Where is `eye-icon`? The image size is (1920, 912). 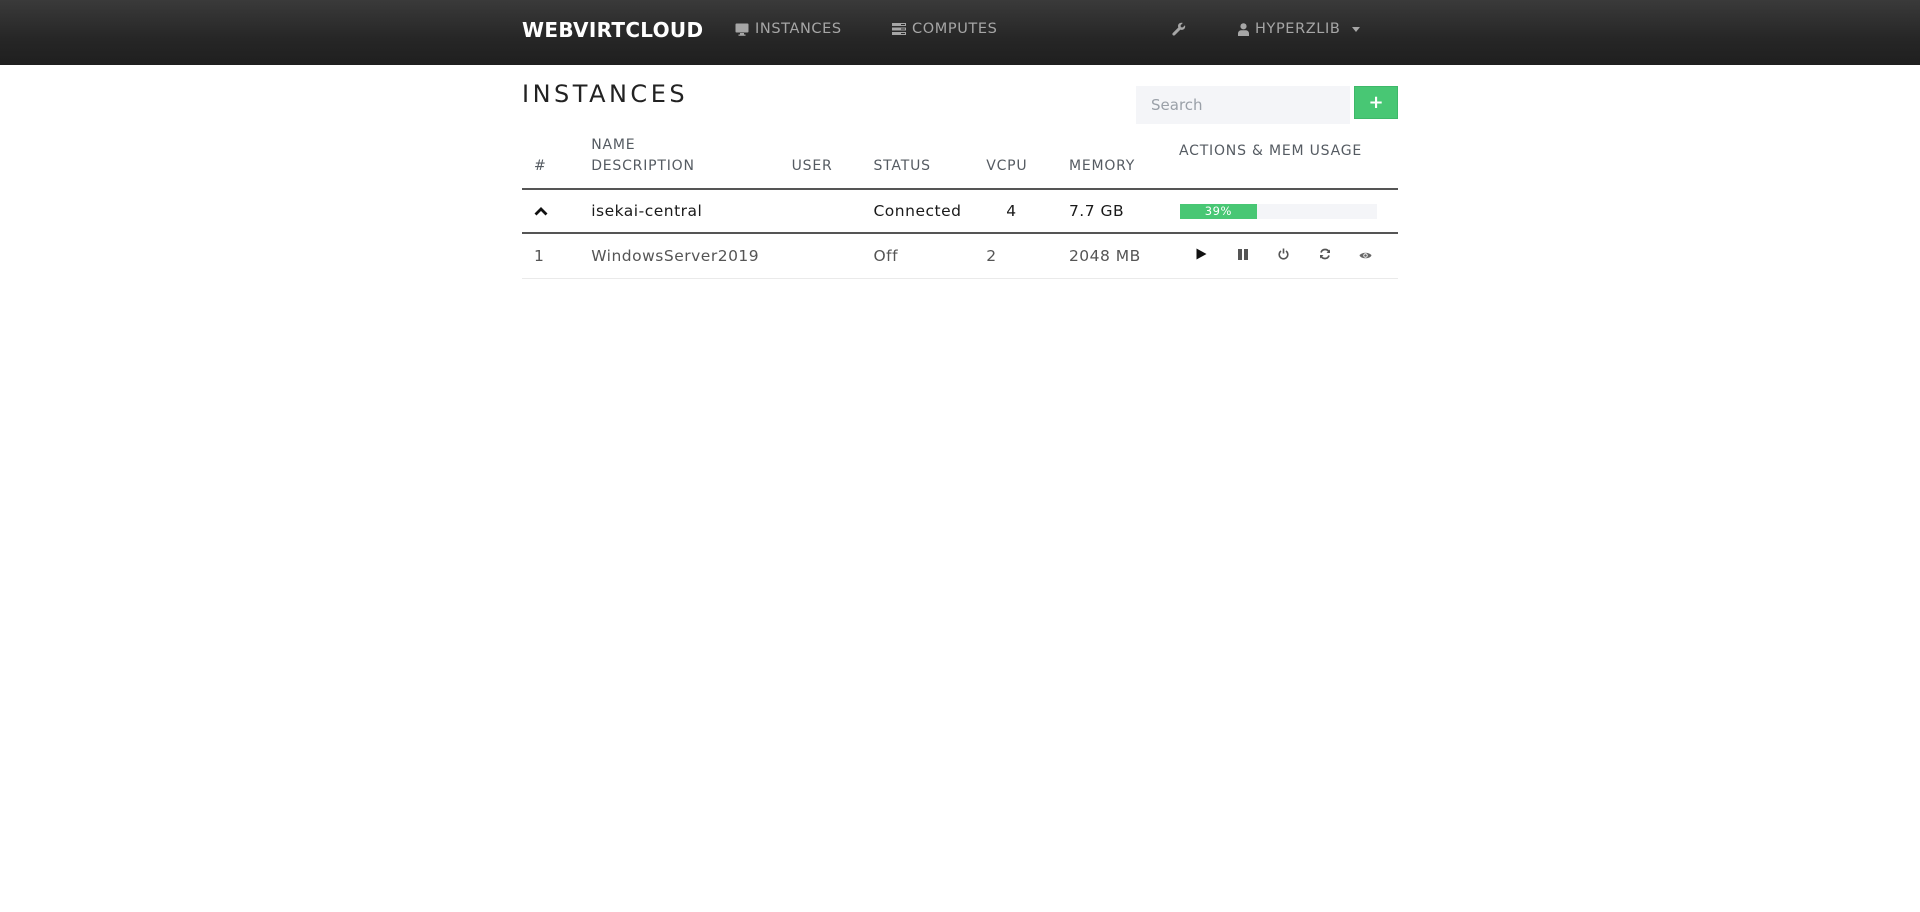 eye-icon is located at coordinates (1365, 255).